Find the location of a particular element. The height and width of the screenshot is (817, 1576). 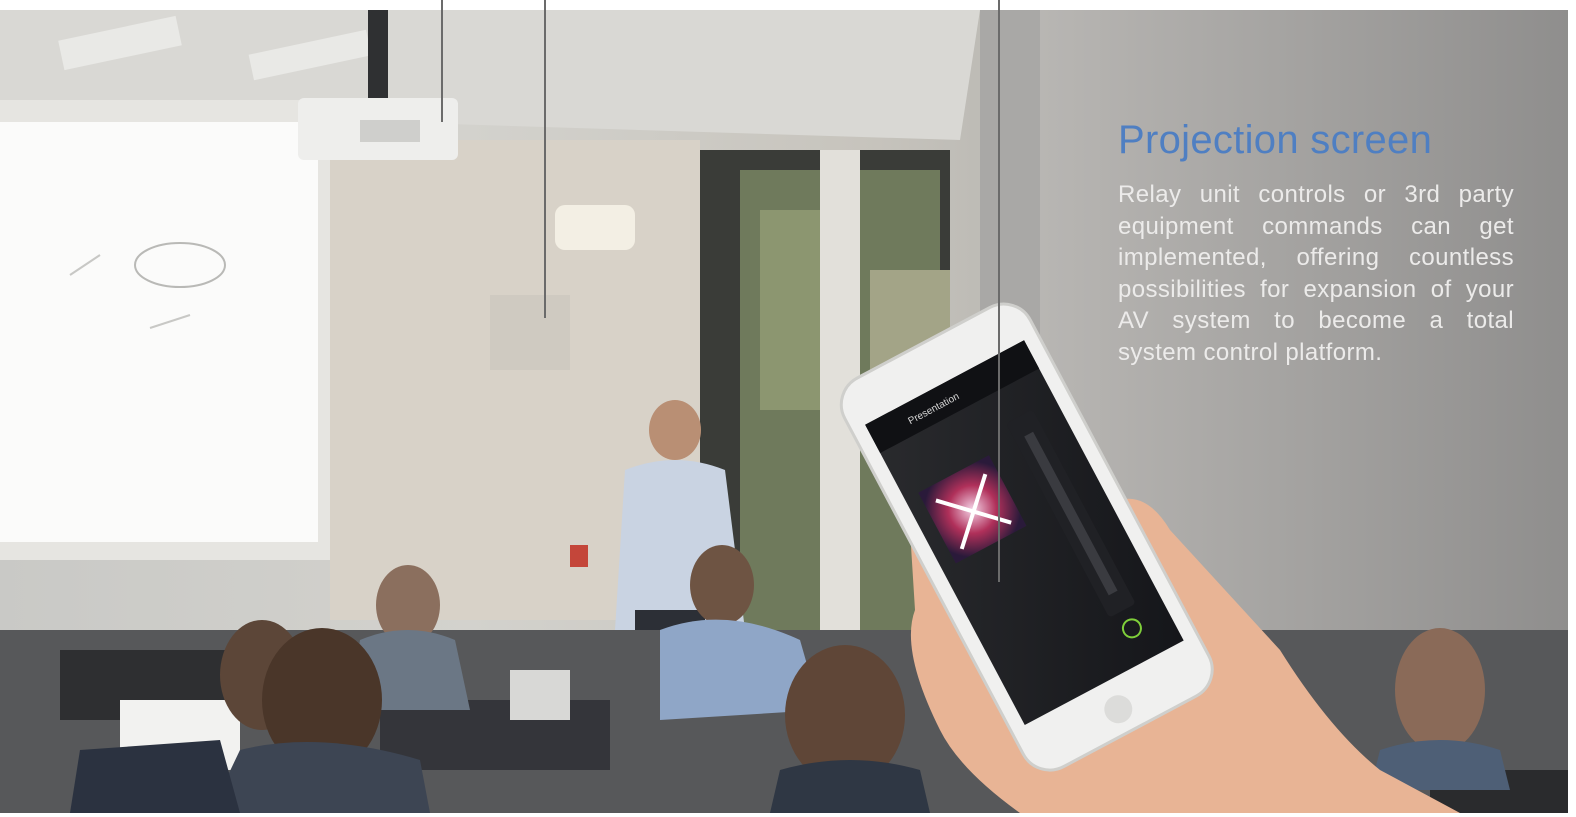

wall-lamp is located at coordinates (595, 227).